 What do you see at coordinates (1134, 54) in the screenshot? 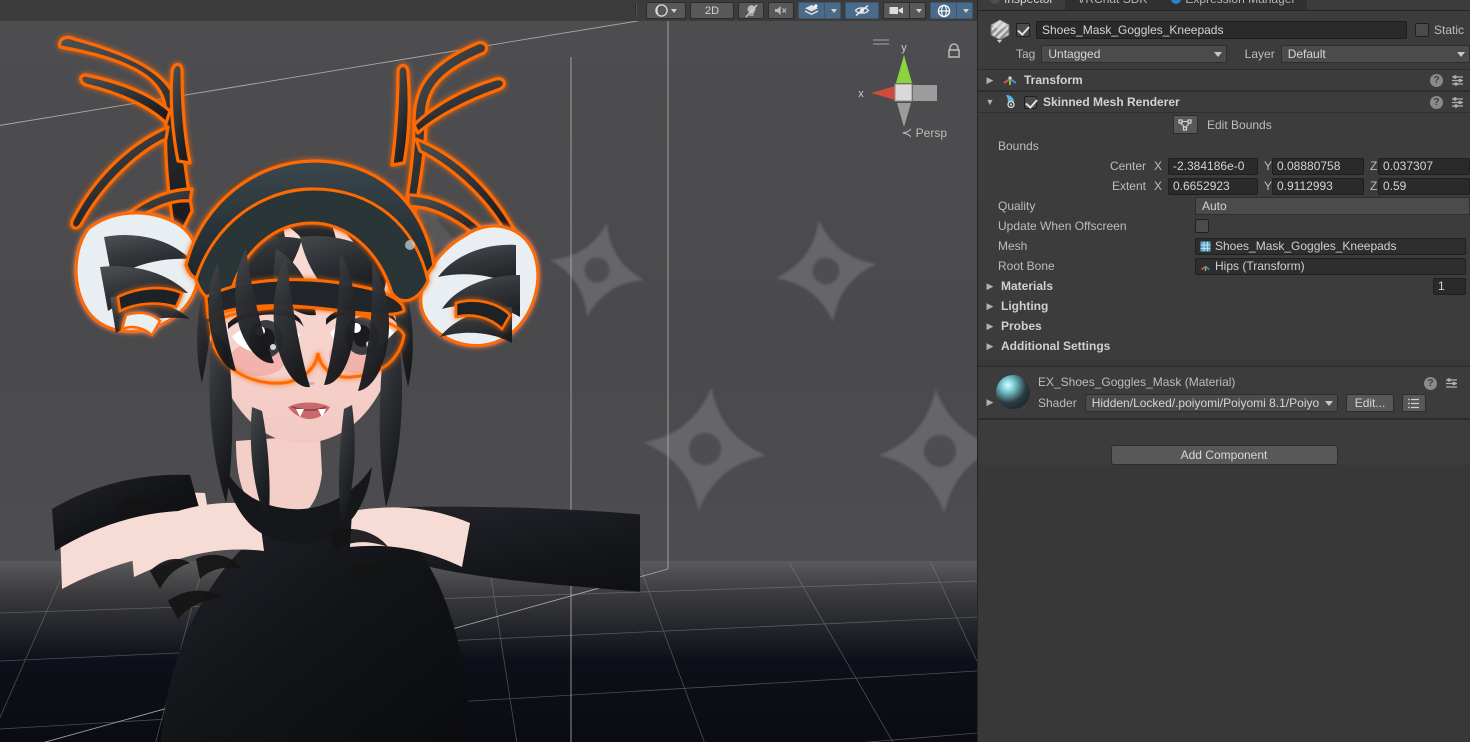
I see `tag-dropdown: Untagged` at bounding box center [1134, 54].